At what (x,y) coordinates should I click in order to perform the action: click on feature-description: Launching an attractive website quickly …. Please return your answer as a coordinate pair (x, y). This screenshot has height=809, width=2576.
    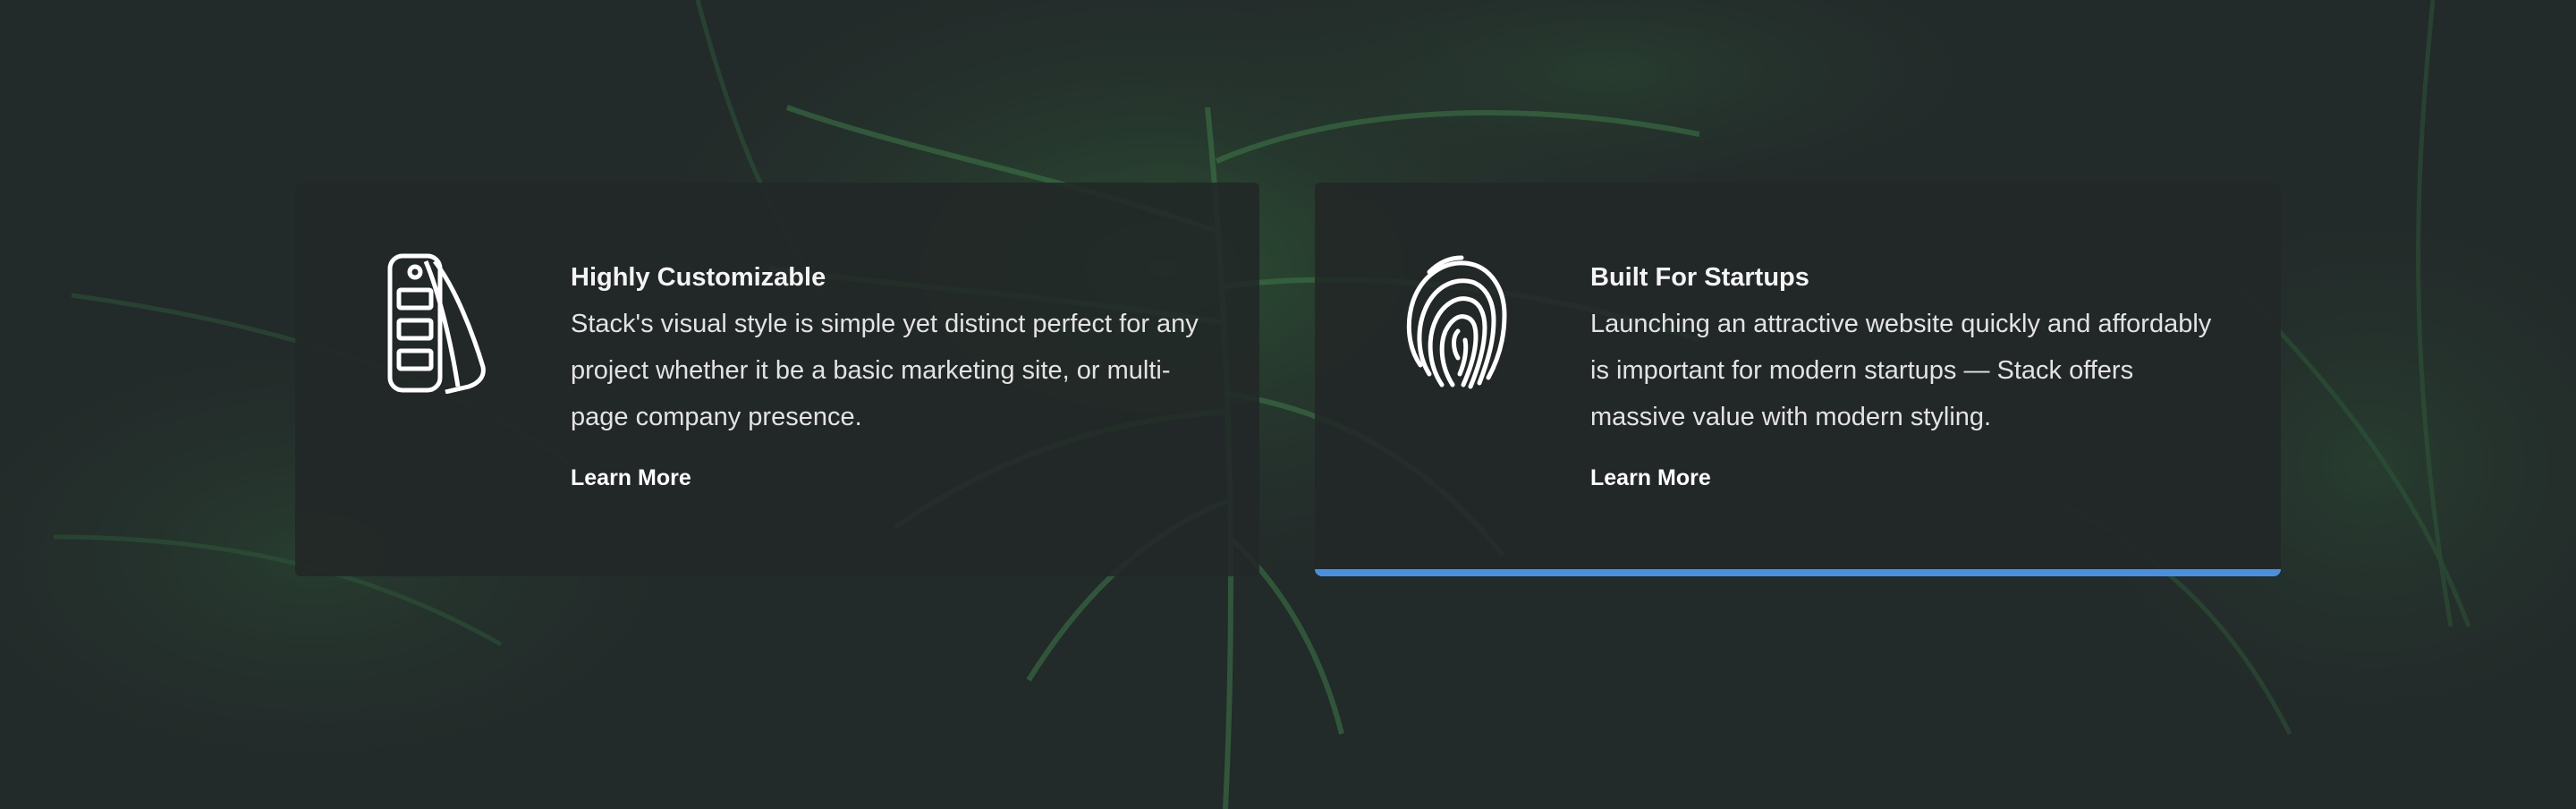
    Looking at the image, I should click on (1901, 370).